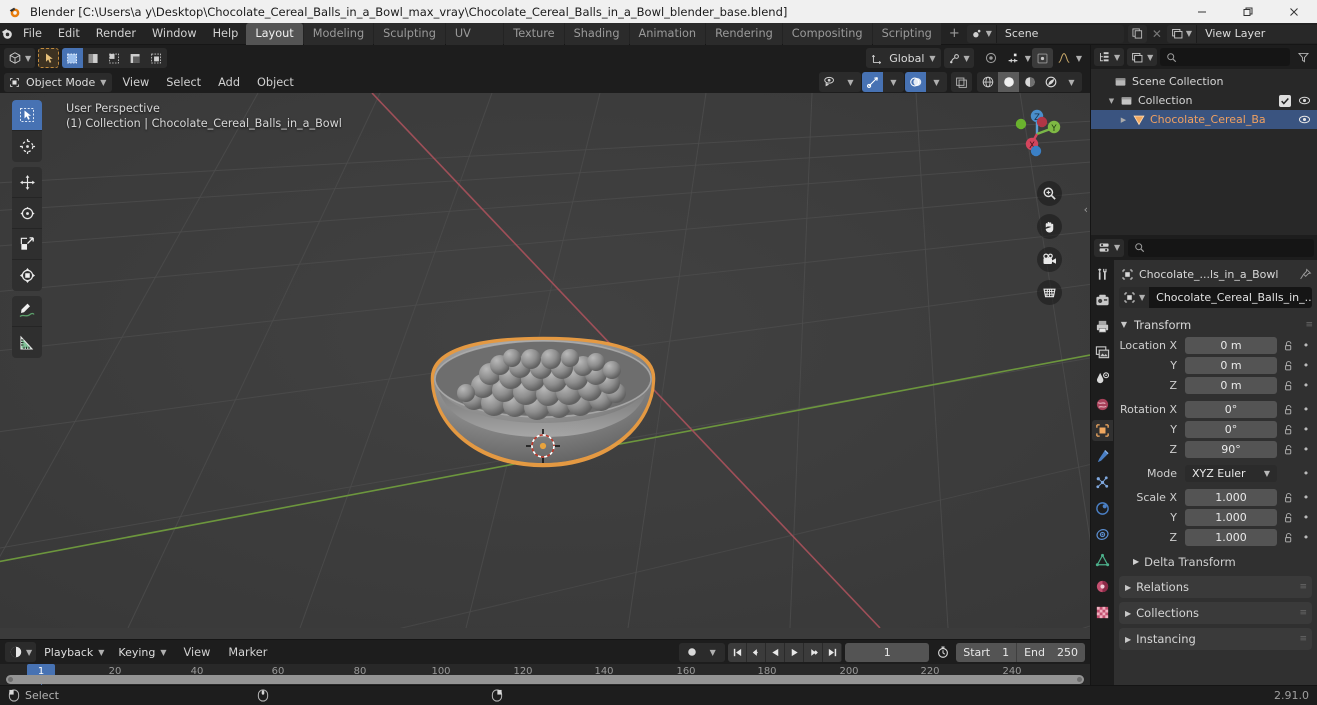 The width and height of the screenshot is (1317, 705). I want to click on menu-file: File, so click(32, 33).